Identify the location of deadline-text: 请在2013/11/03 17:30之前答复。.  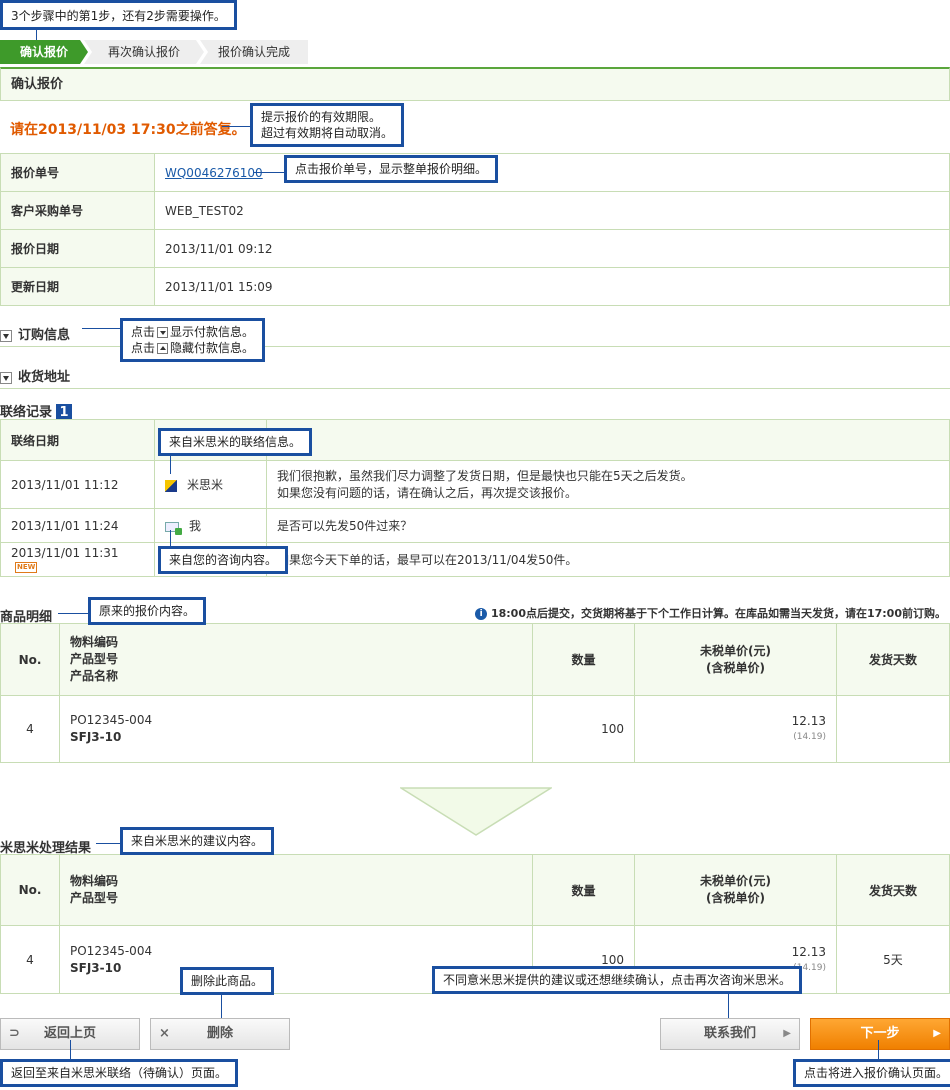
(128, 130).